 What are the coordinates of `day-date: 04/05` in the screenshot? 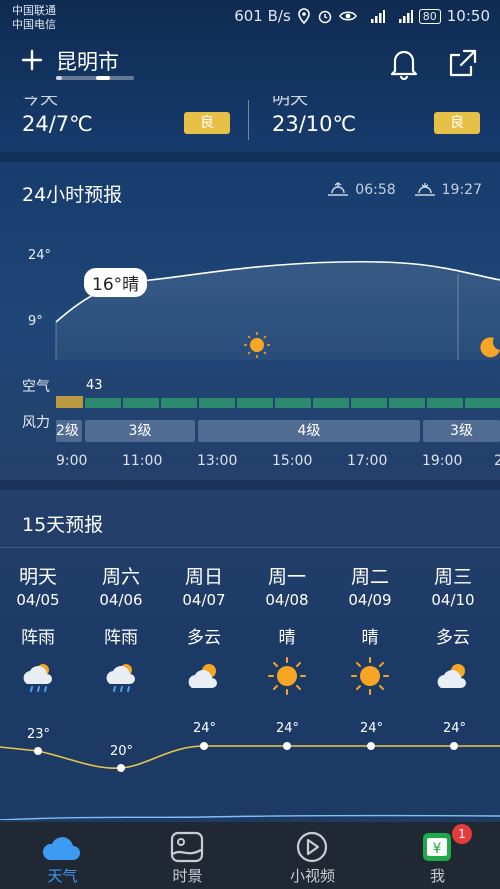 It's located at (38, 600).